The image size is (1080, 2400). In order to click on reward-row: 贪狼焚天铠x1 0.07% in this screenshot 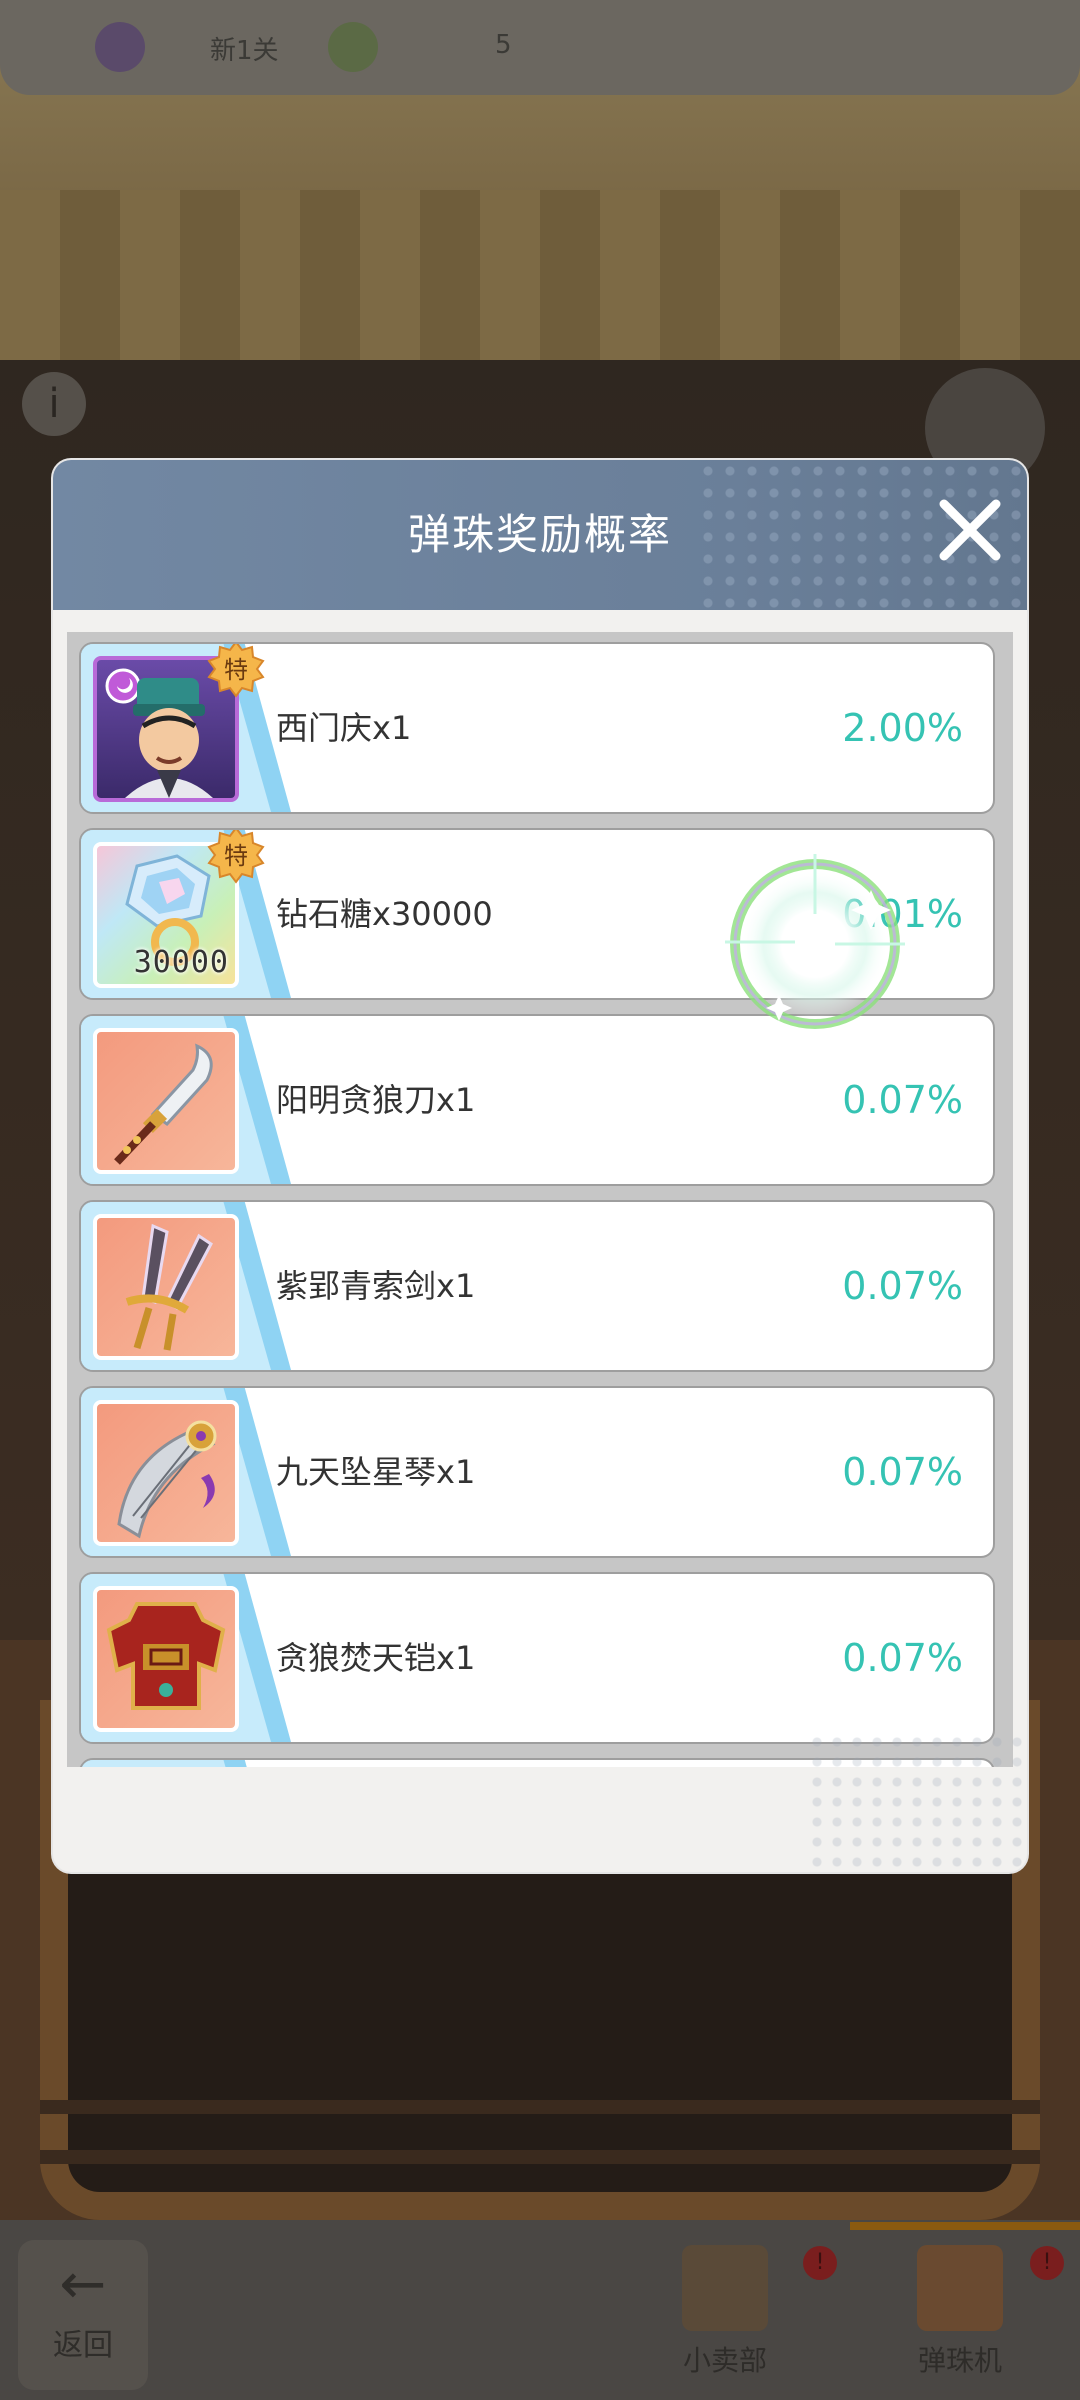, I will do `click(537, 1658)`.